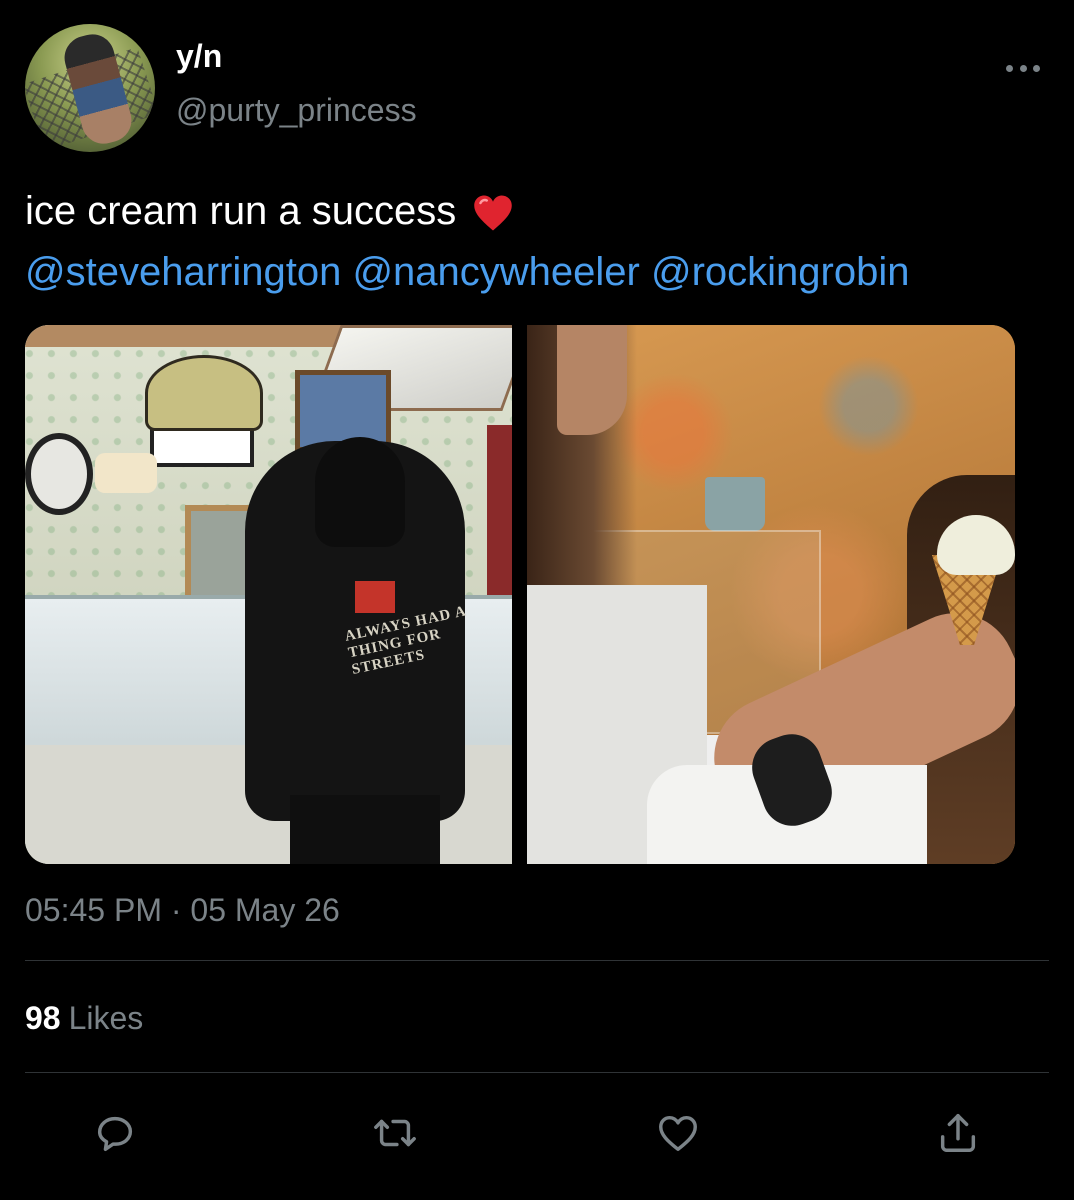  I want to click on bucket, so click(735, 504).